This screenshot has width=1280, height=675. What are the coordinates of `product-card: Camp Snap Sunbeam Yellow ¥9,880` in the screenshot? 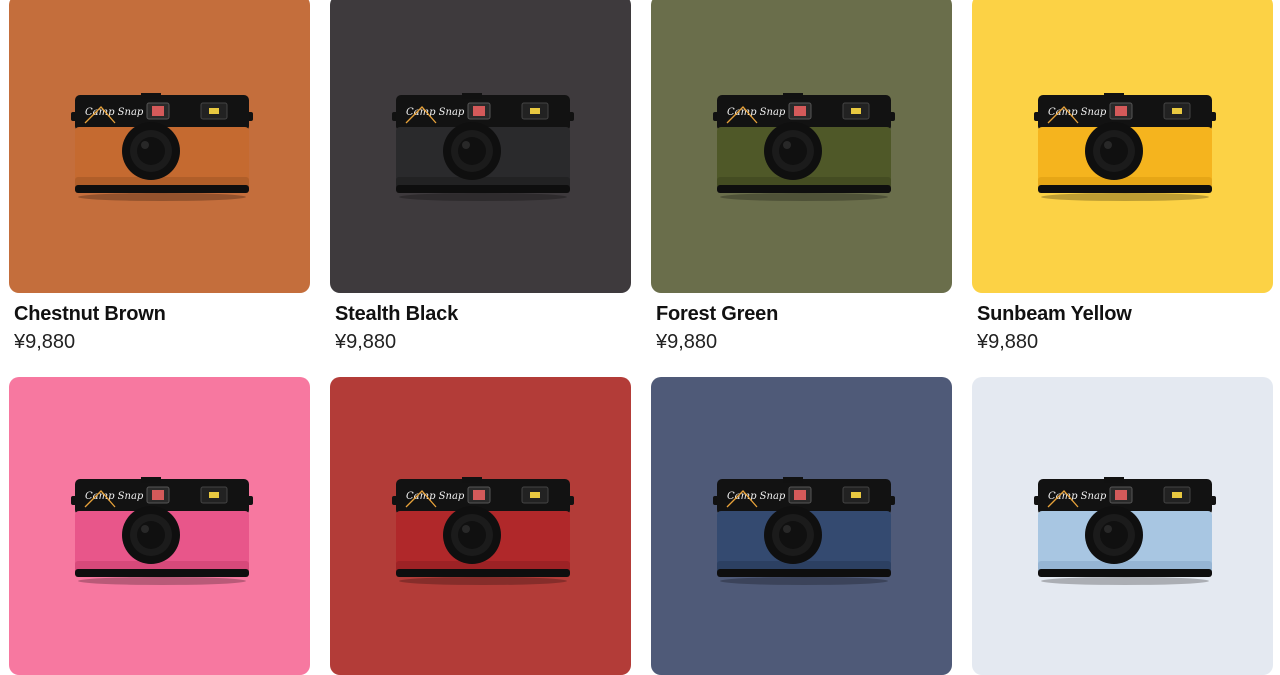 It's located at (1122, 176).